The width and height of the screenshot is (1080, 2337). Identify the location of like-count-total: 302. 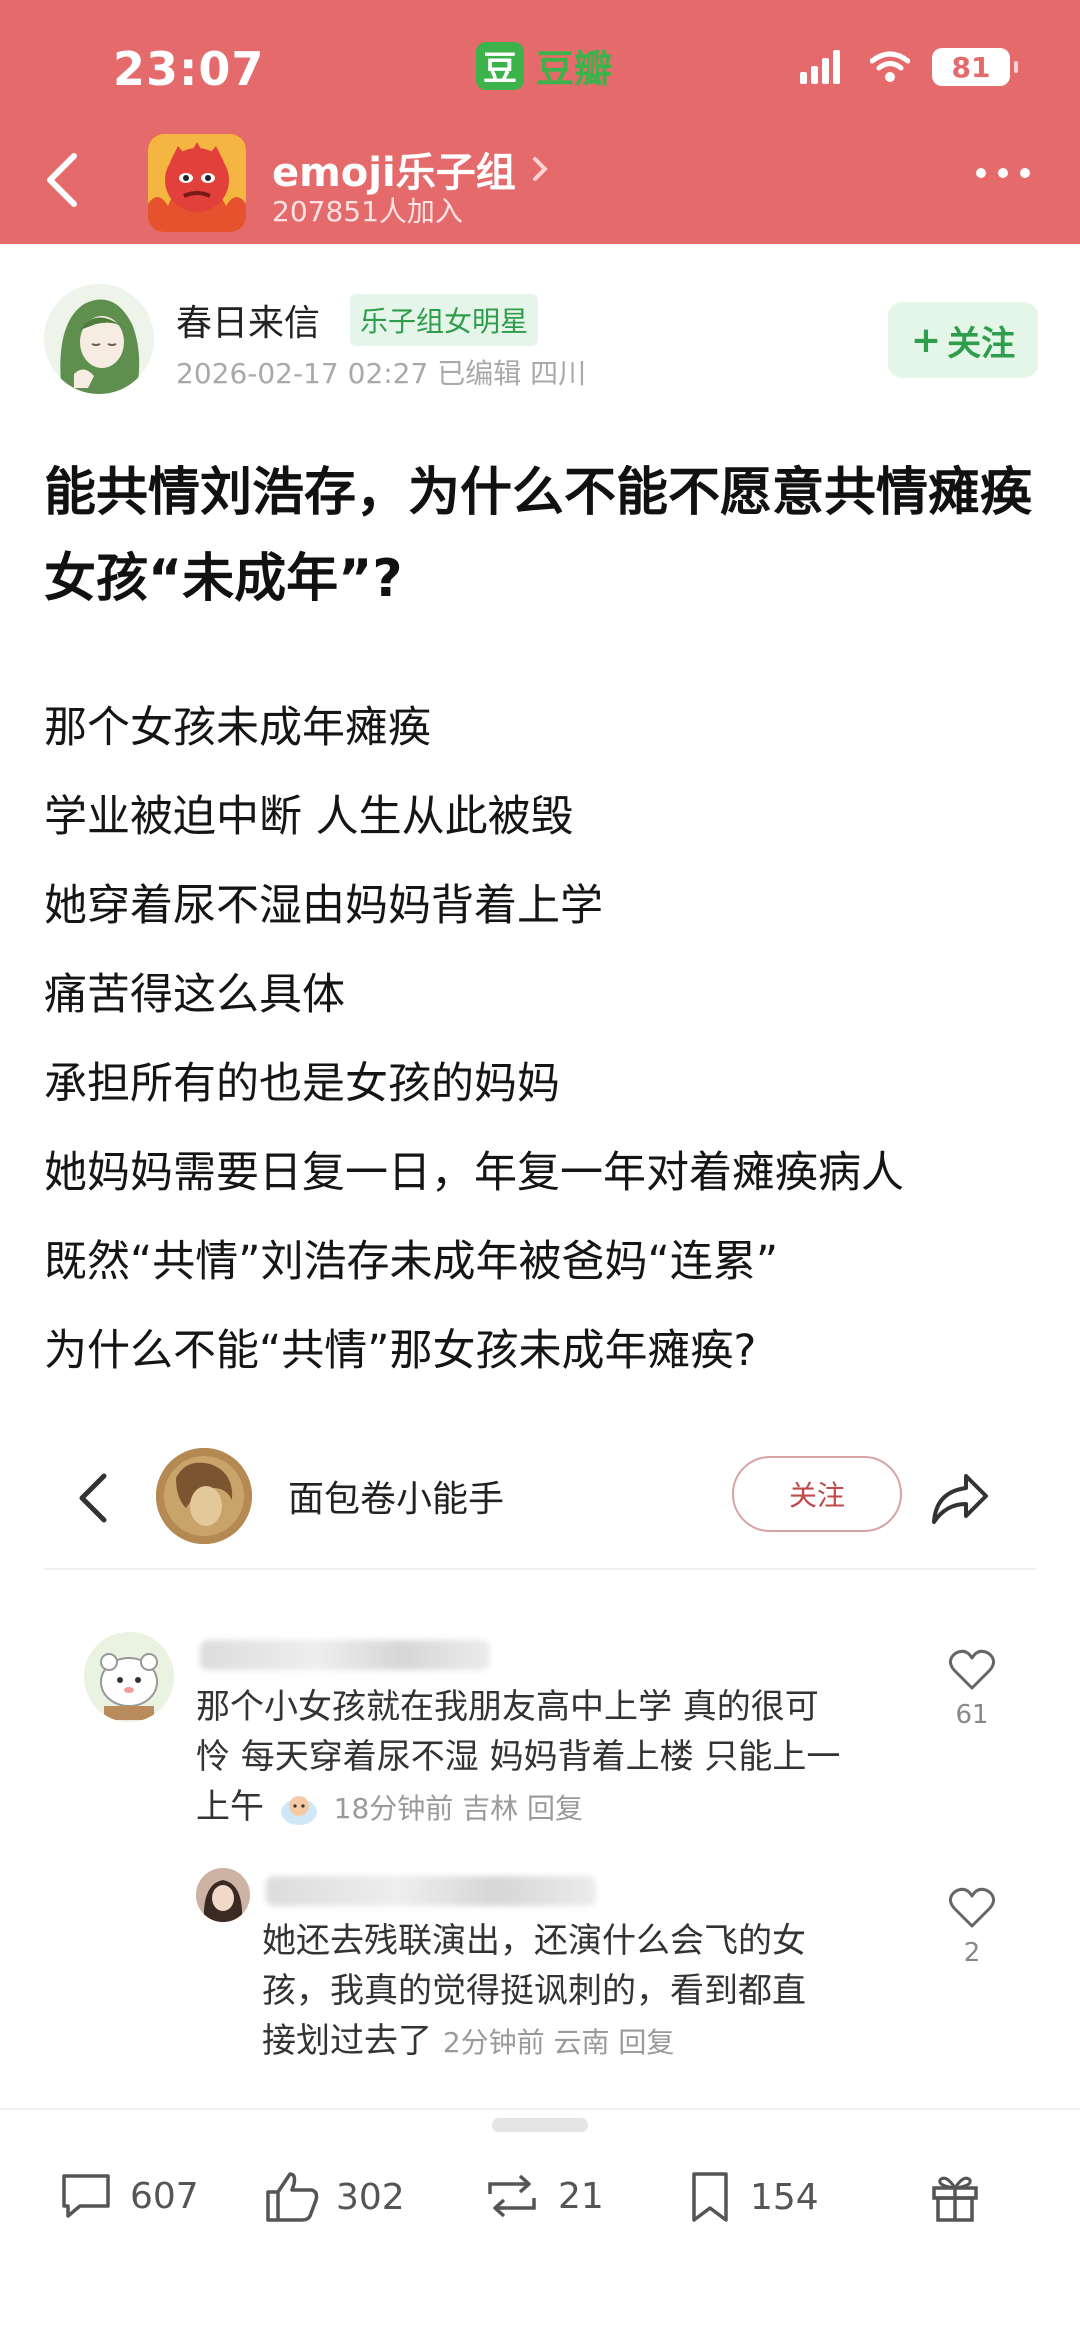
(370, 2197).